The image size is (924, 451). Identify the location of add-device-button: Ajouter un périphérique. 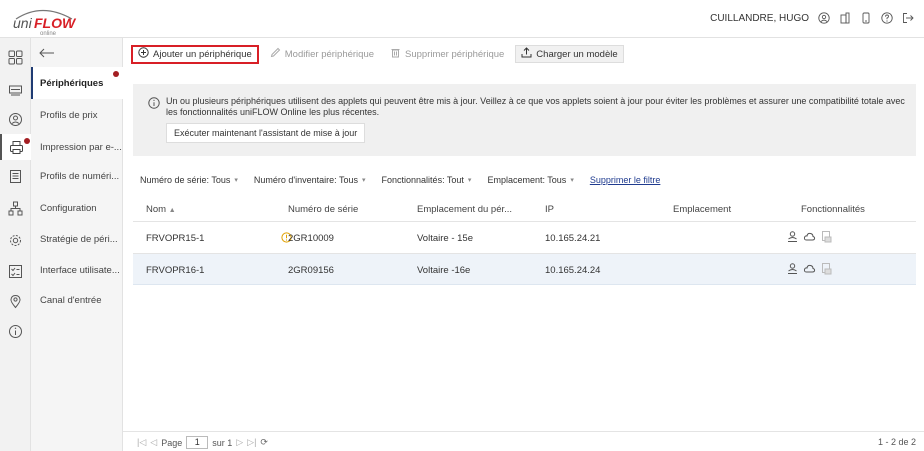
(195, 54).